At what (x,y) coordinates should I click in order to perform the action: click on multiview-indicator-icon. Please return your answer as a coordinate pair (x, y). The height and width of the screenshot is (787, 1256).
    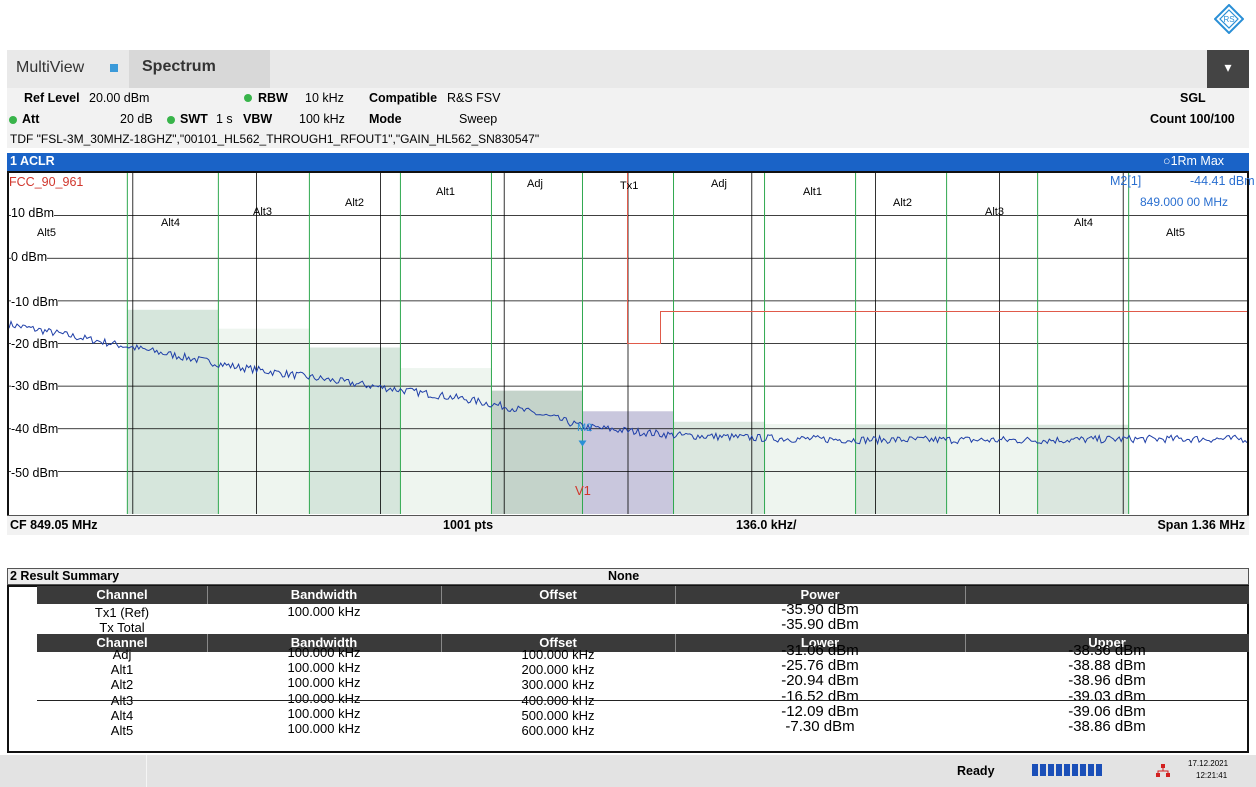
    Looking at the image, I should click on (114, 68).